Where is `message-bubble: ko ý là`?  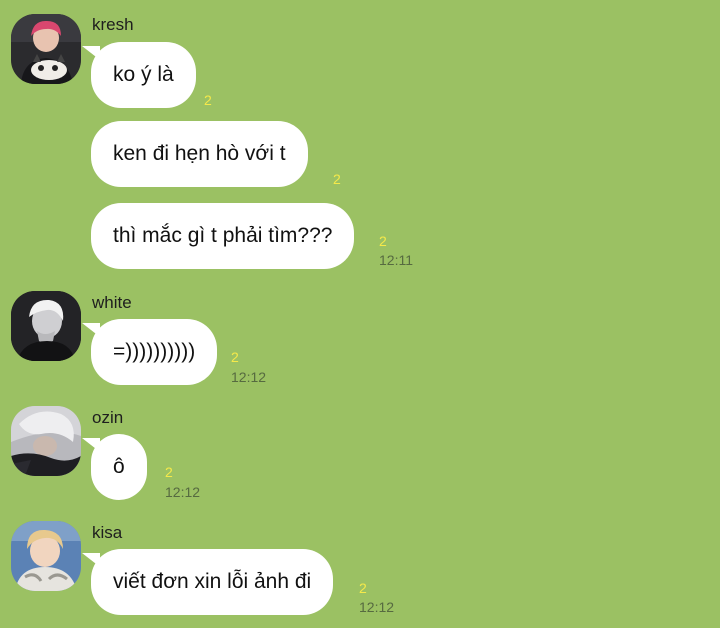 message-bubble: ko ý là is located at coordinates (139, 75).